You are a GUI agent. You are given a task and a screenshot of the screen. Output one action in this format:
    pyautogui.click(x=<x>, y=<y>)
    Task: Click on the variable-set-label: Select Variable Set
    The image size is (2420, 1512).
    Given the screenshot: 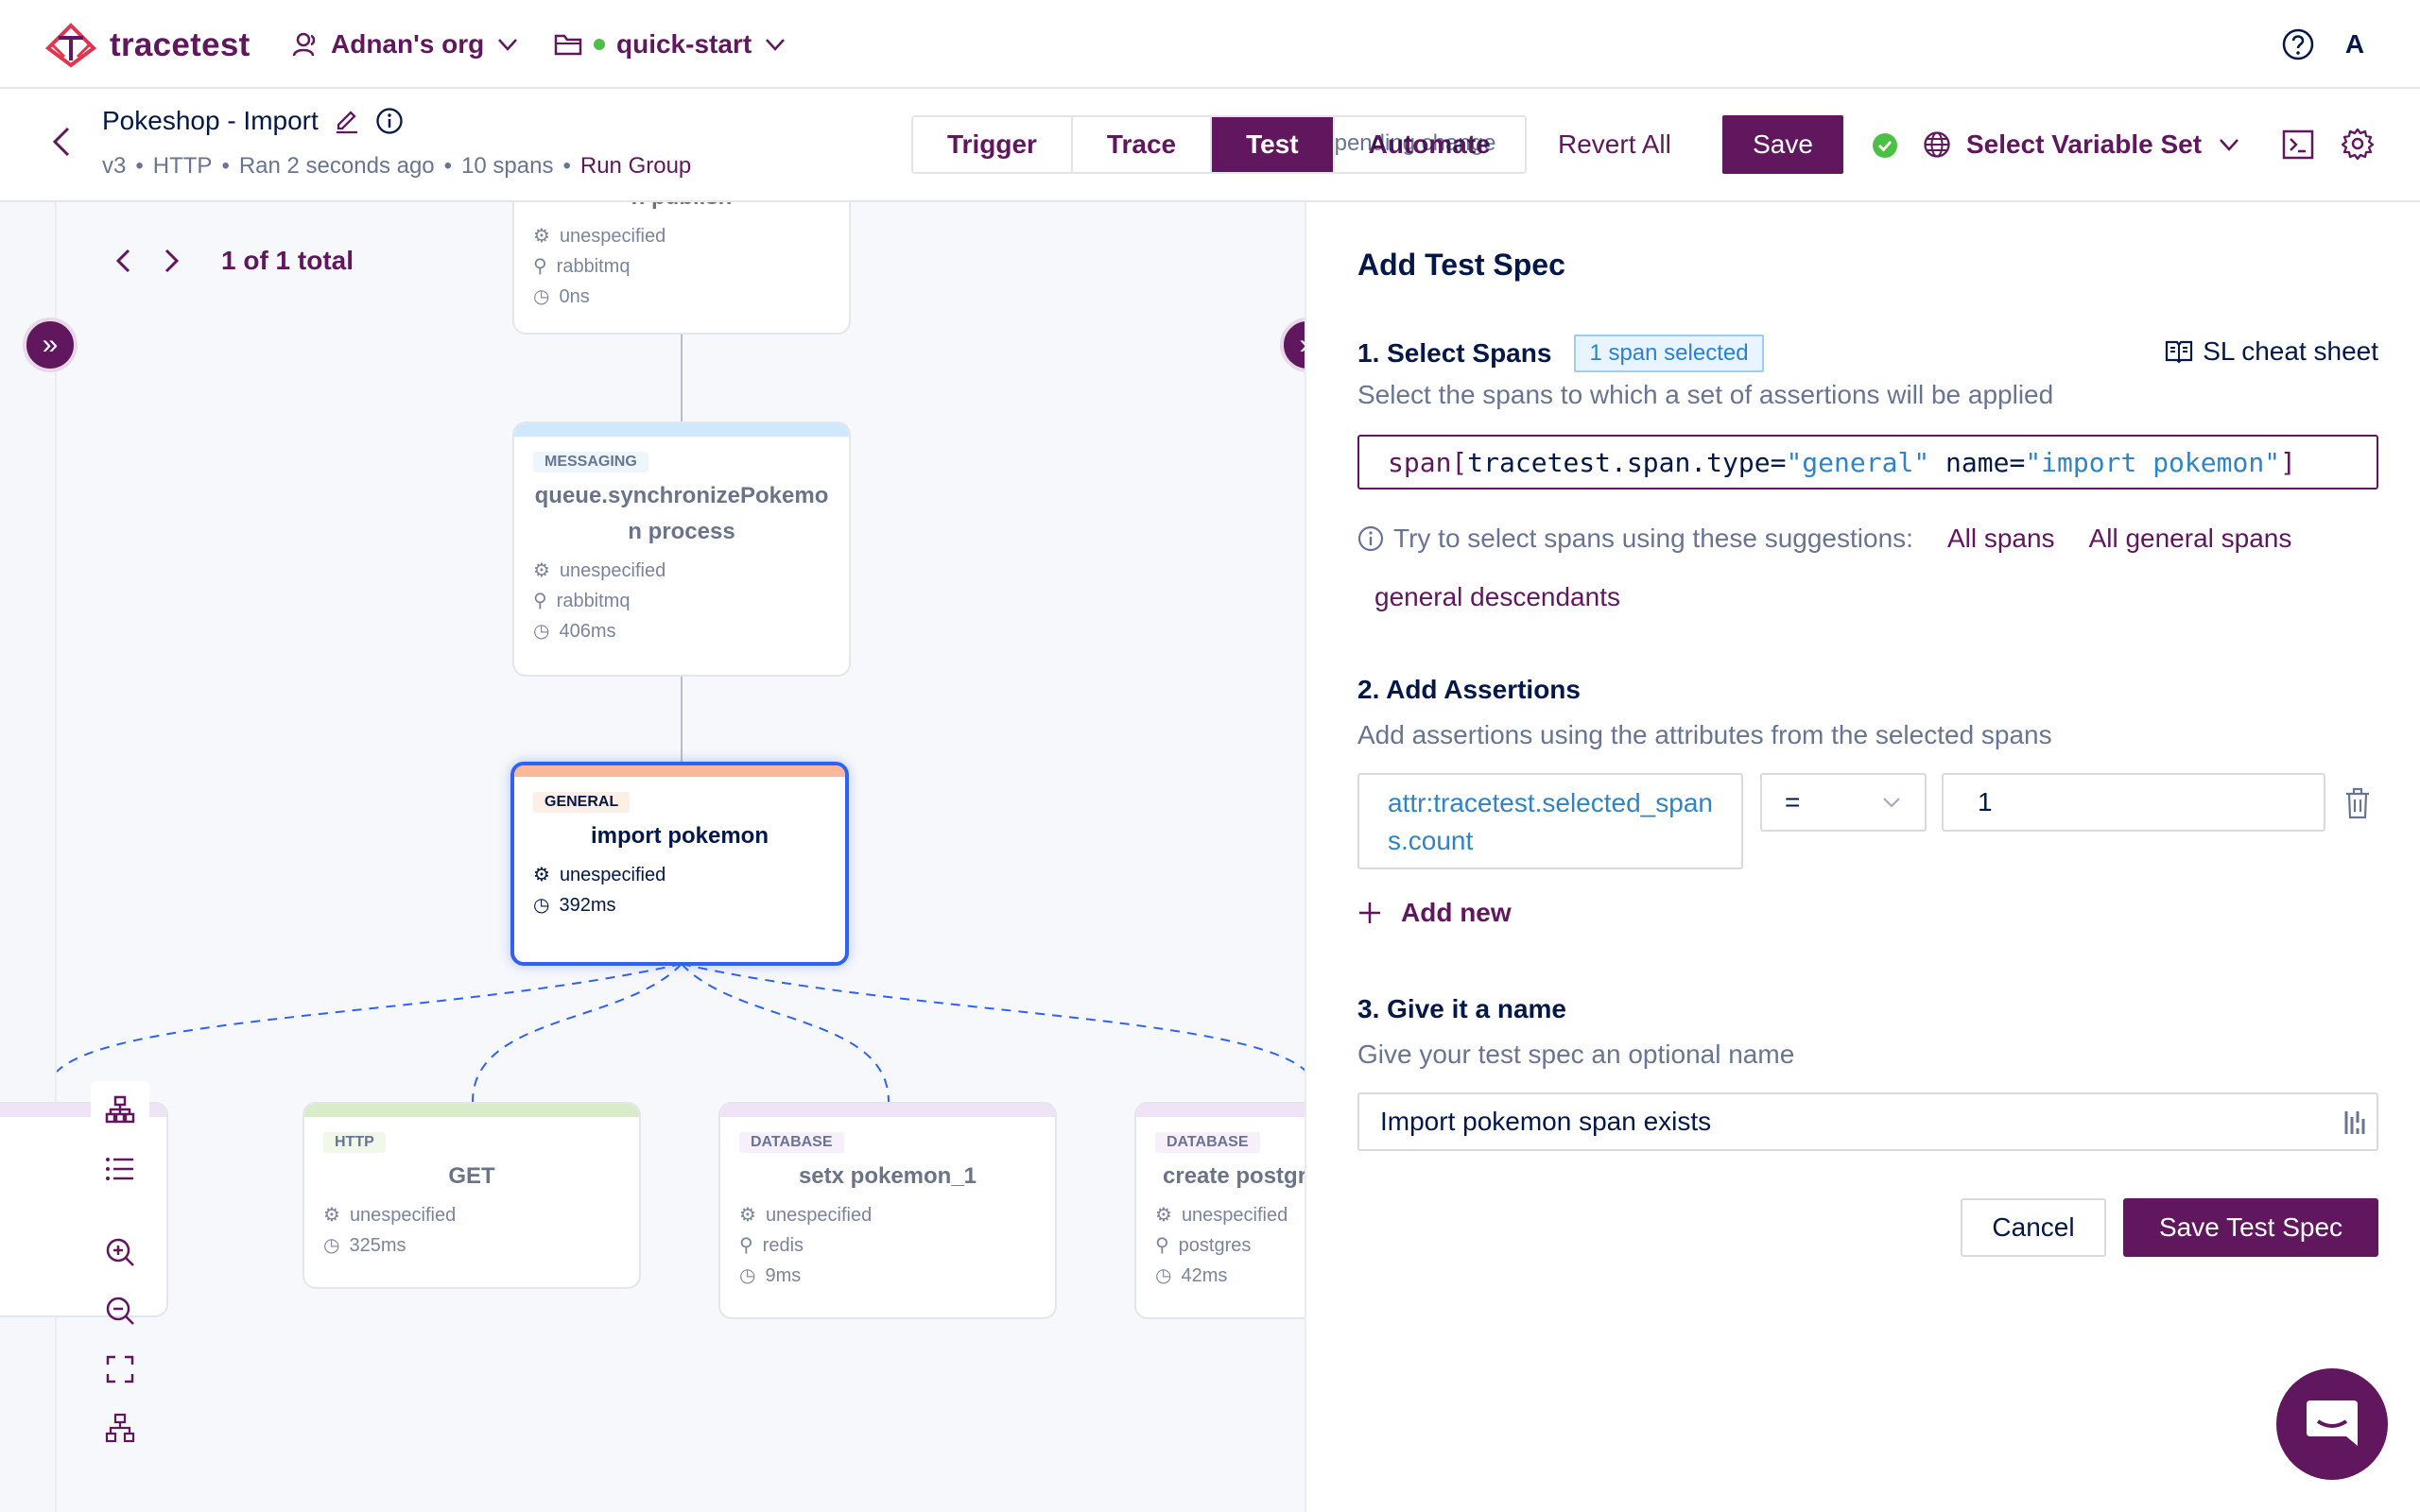 What is the action you would take?
    pyautogui.click(x=2084, y=144)
    